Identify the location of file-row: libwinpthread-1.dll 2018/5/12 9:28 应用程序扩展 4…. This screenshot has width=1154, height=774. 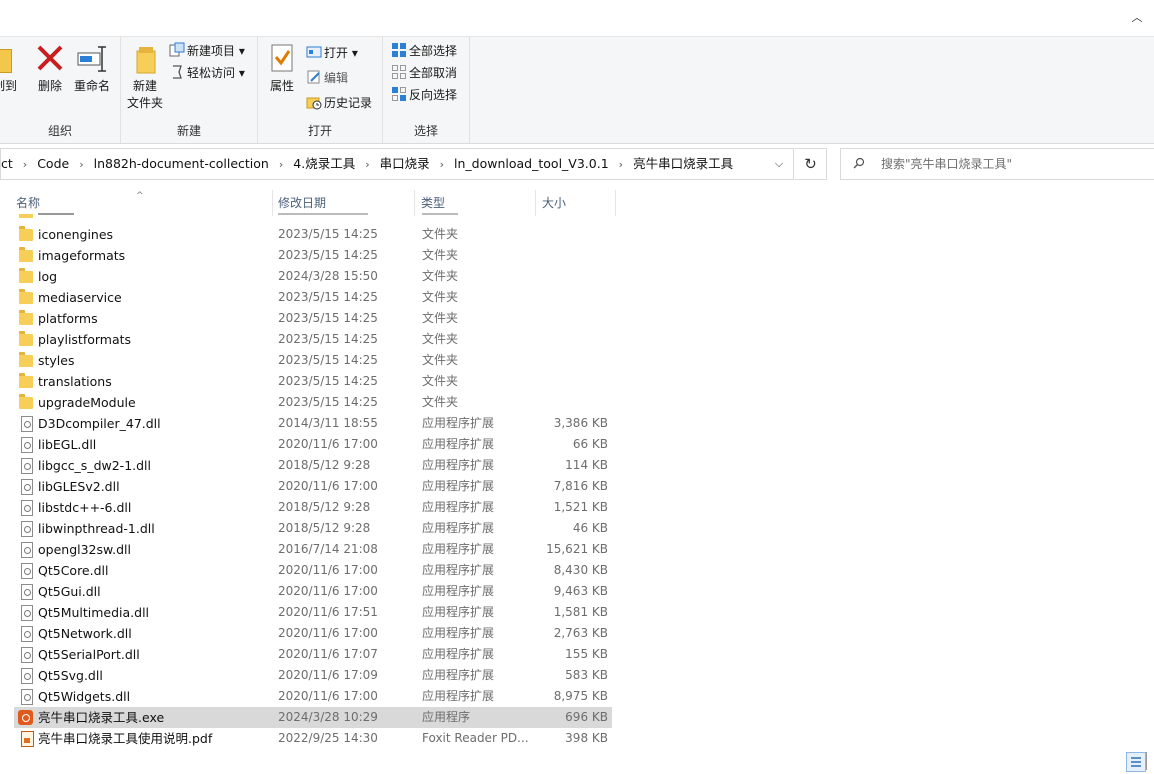
(313, 528).